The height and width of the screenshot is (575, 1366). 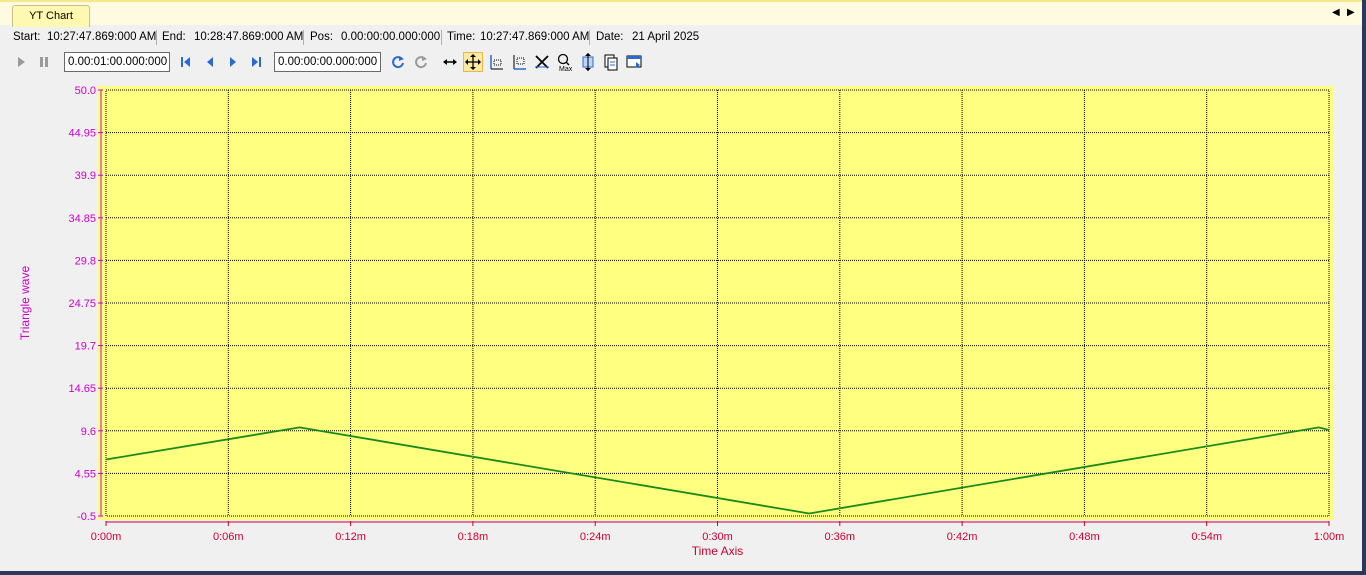 What do you see at coordinates (519, 62) in the screenshot?
I see `zoom-y-icon` at bounding box center [519, 62].